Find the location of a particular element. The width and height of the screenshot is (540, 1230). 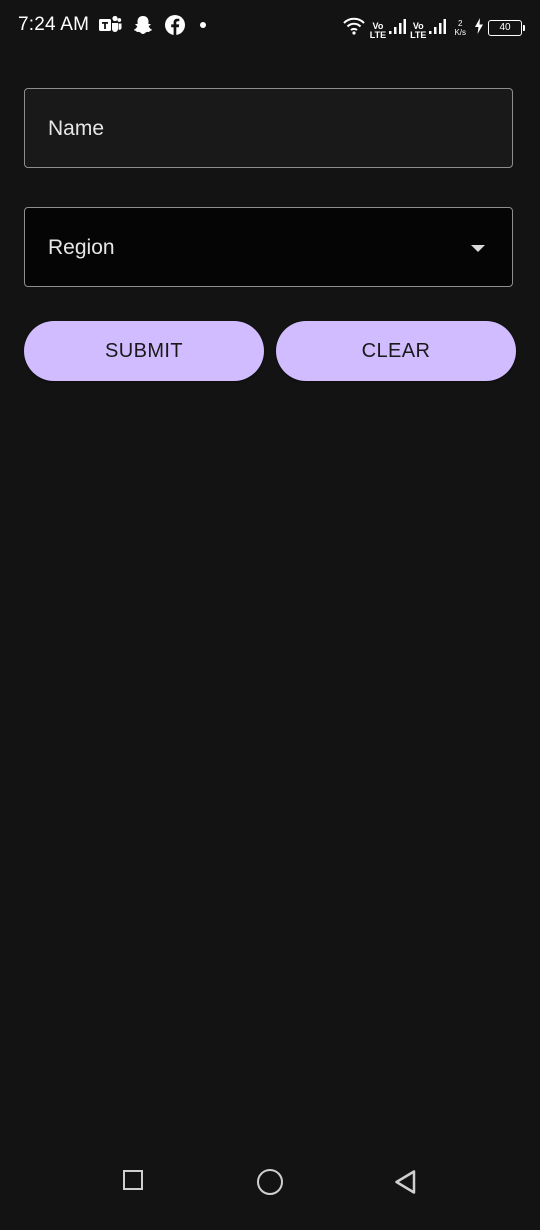

notification-dot-icon is located at coordinates (203, 27).